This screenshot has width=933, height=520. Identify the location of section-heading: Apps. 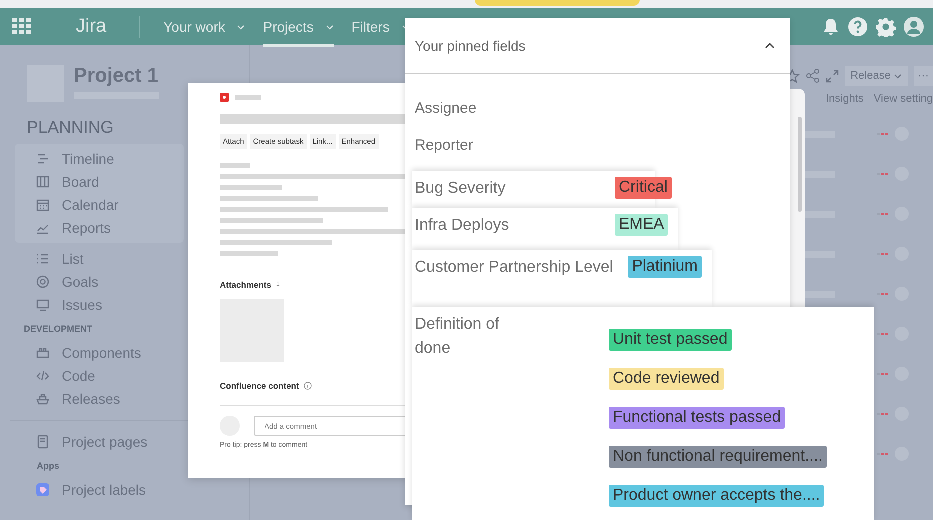
(48, 466).